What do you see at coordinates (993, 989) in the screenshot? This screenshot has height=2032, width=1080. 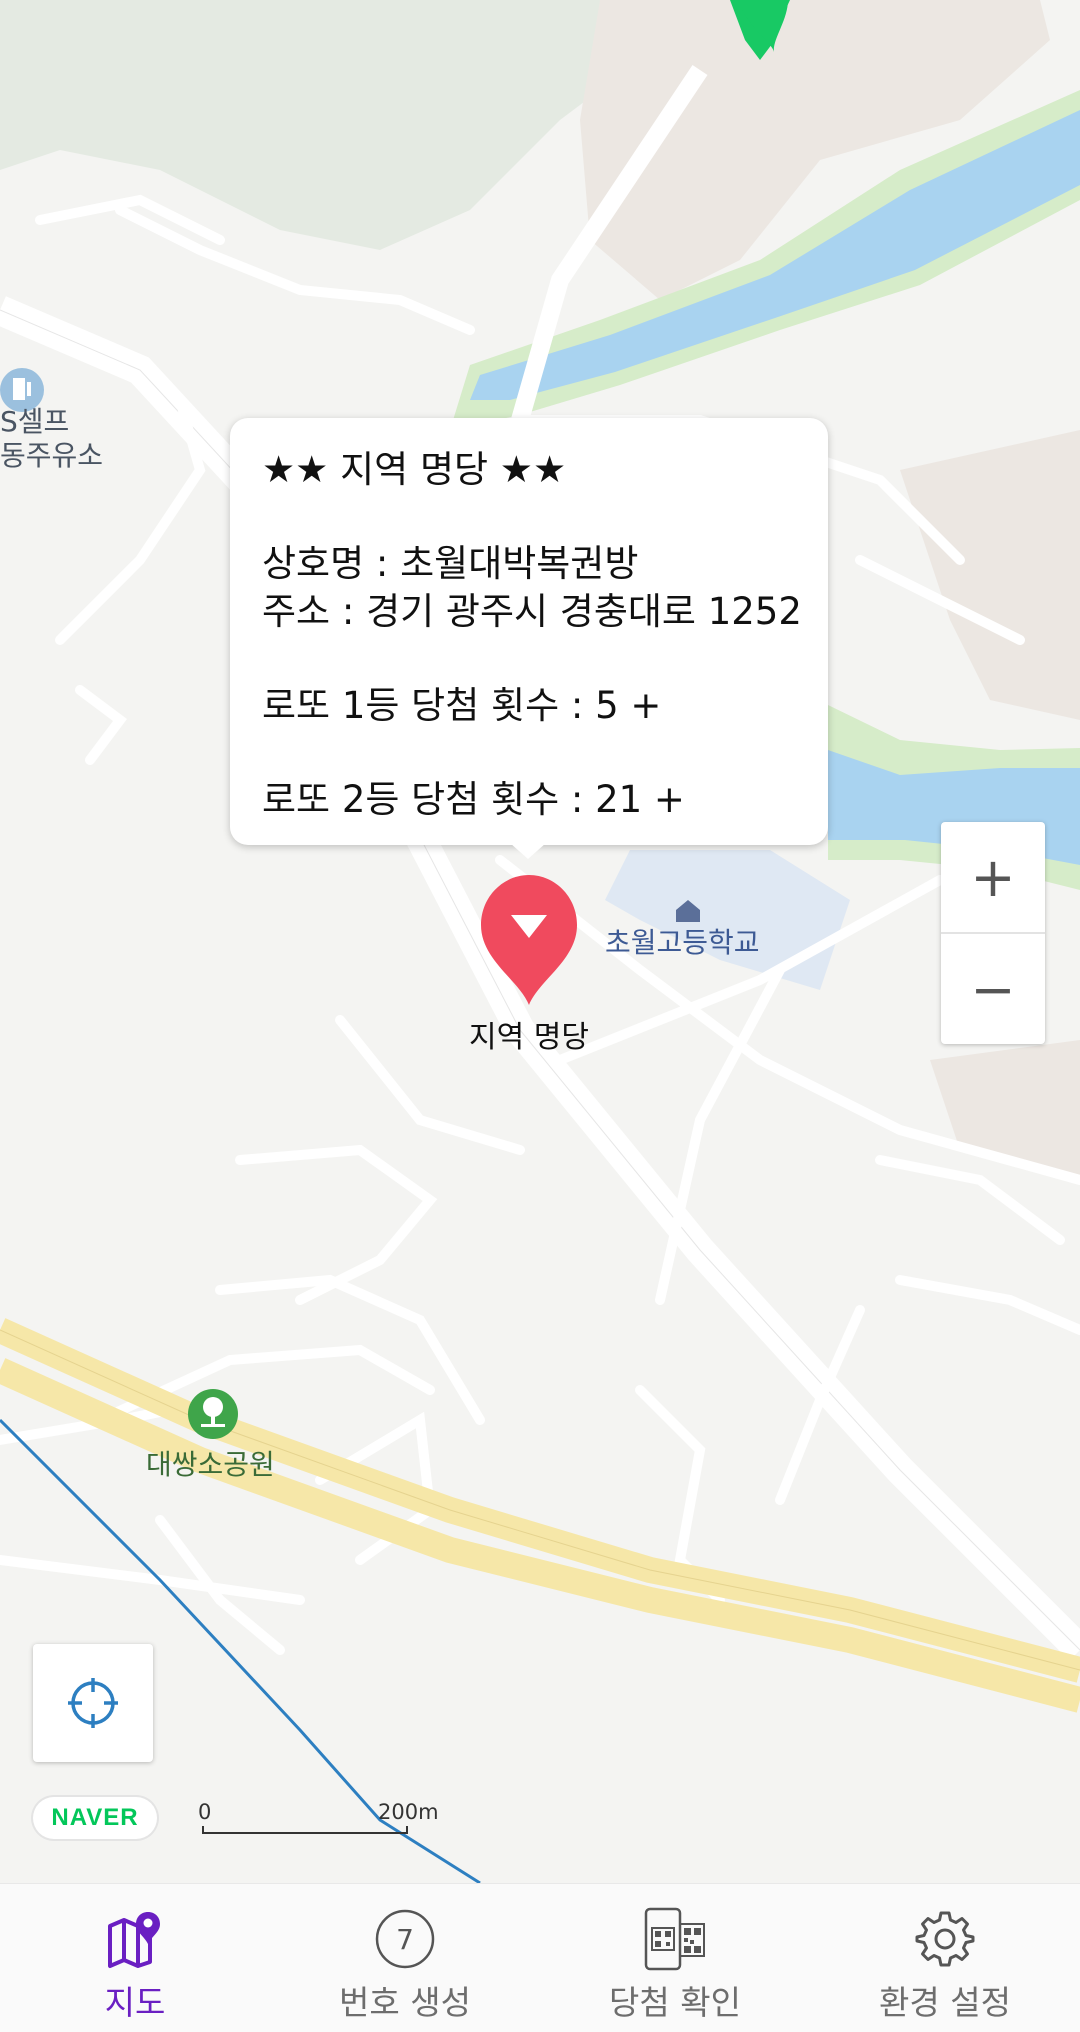 I see `zoom-out-button: −` at bounding box center [993, 989].